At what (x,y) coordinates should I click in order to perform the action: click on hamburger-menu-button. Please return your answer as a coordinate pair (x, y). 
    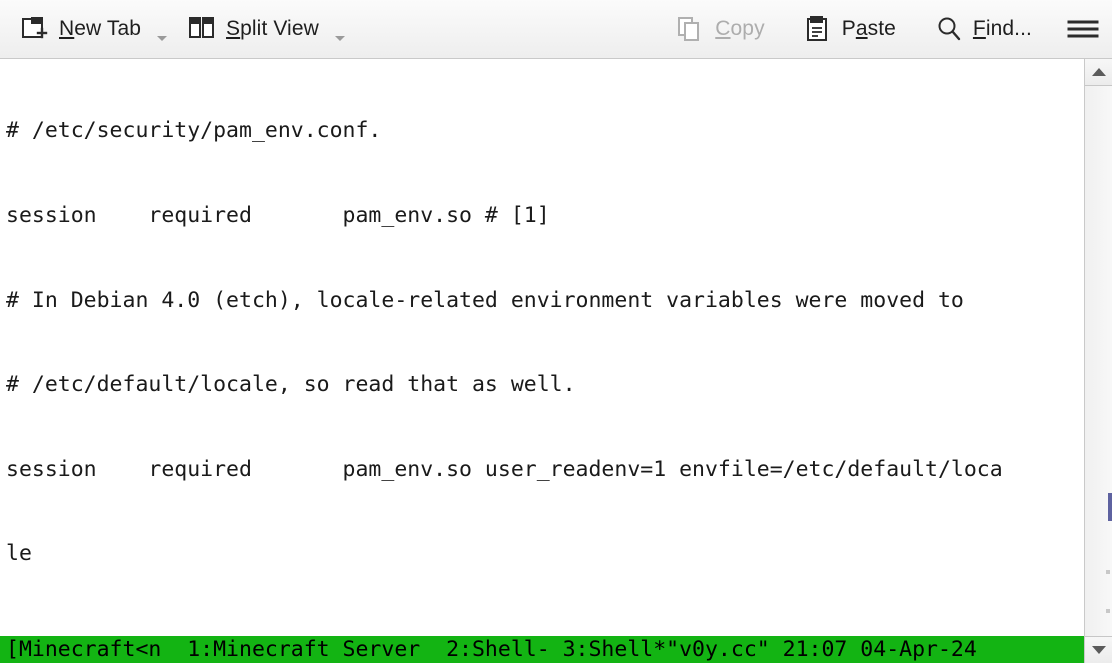
    Looking at the image, I should click on (1081, 29).